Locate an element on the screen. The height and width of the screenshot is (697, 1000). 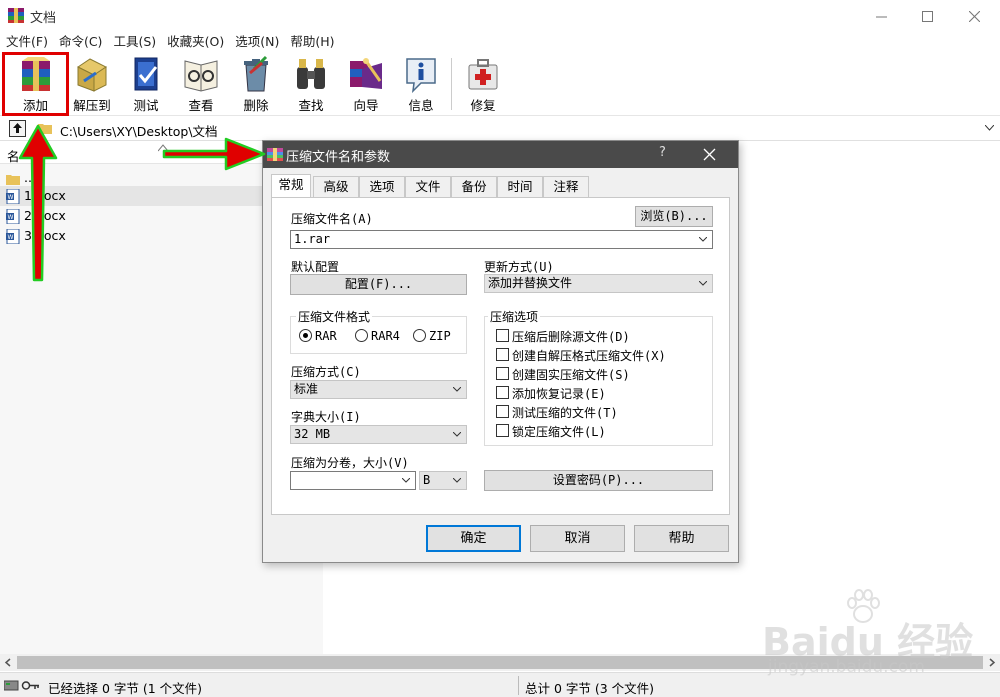
format-zip-radio is located at coordinates (419, 335).